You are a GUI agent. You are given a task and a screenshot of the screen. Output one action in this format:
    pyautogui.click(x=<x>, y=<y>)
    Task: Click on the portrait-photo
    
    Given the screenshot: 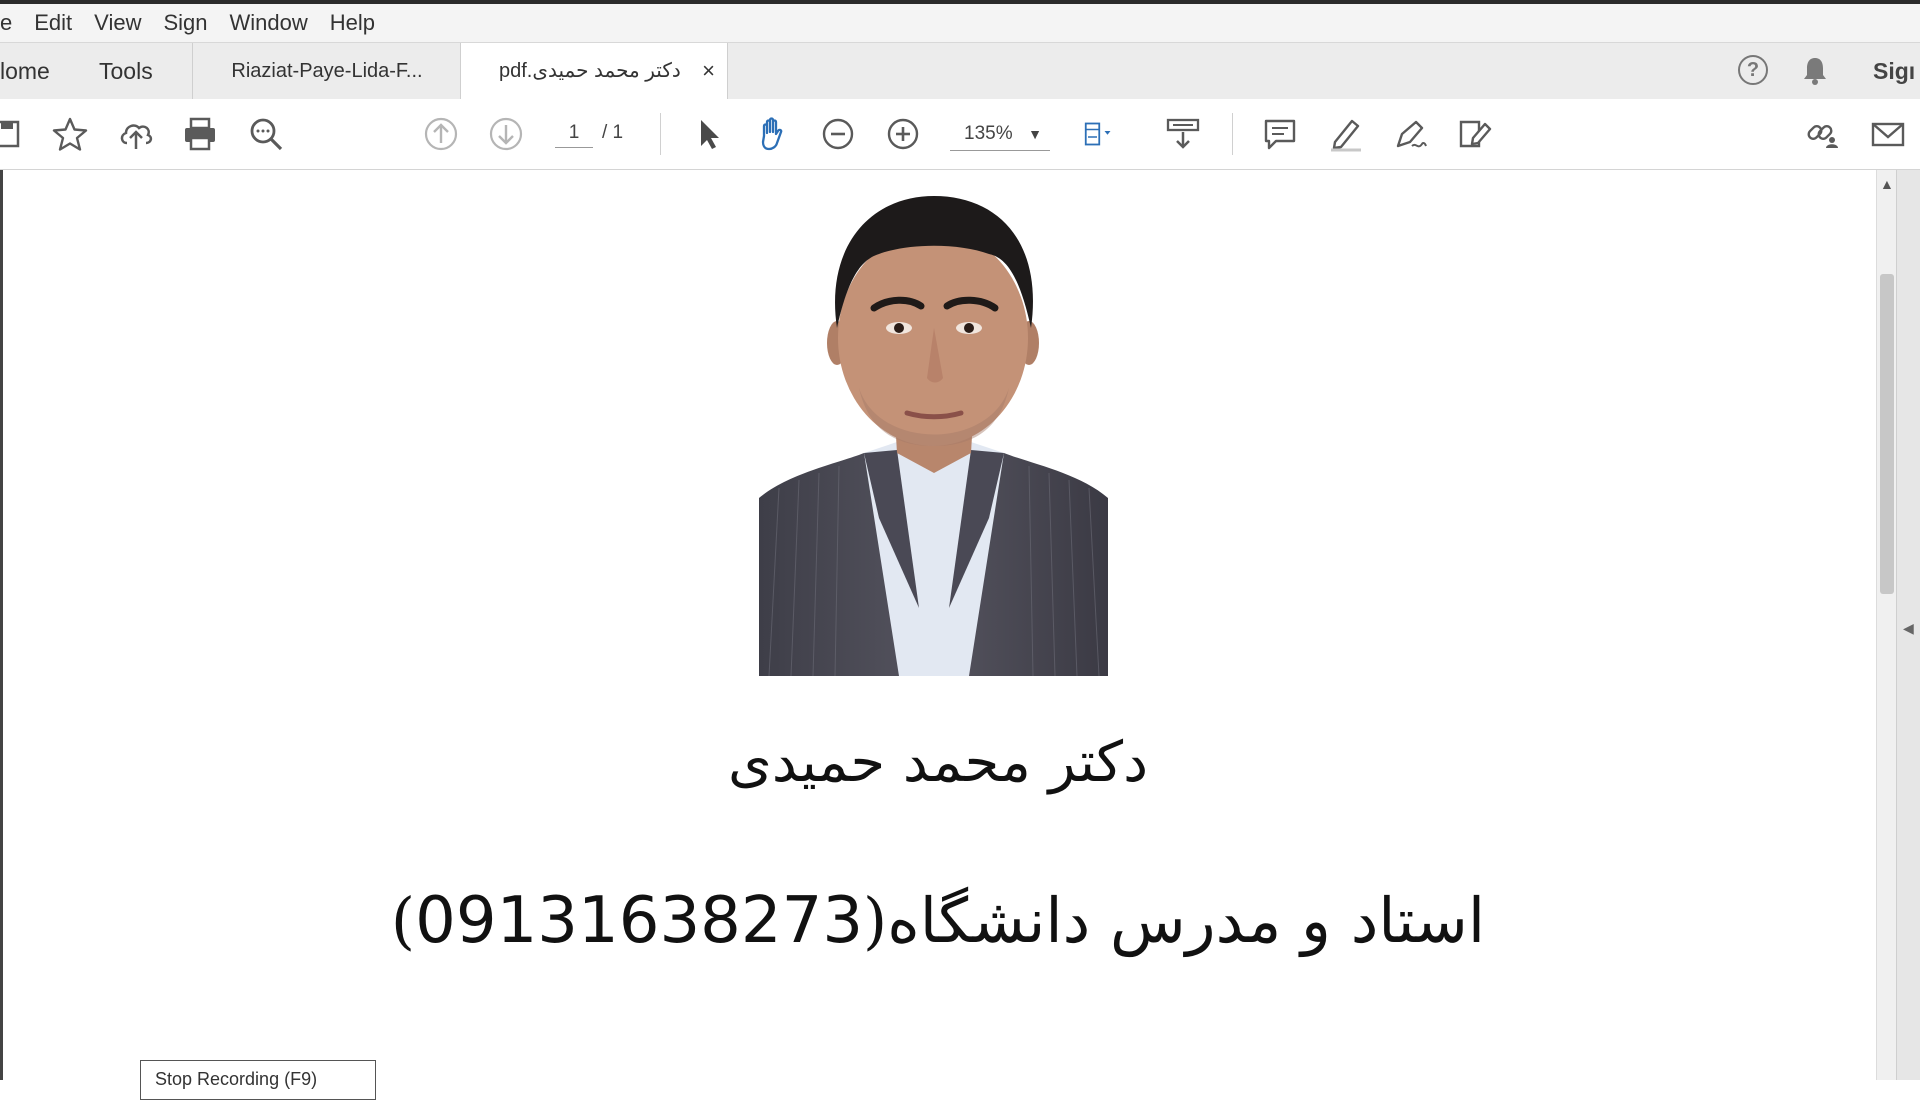 What is the action you would take?
    pyautogui.click(x=933, y=432)
    